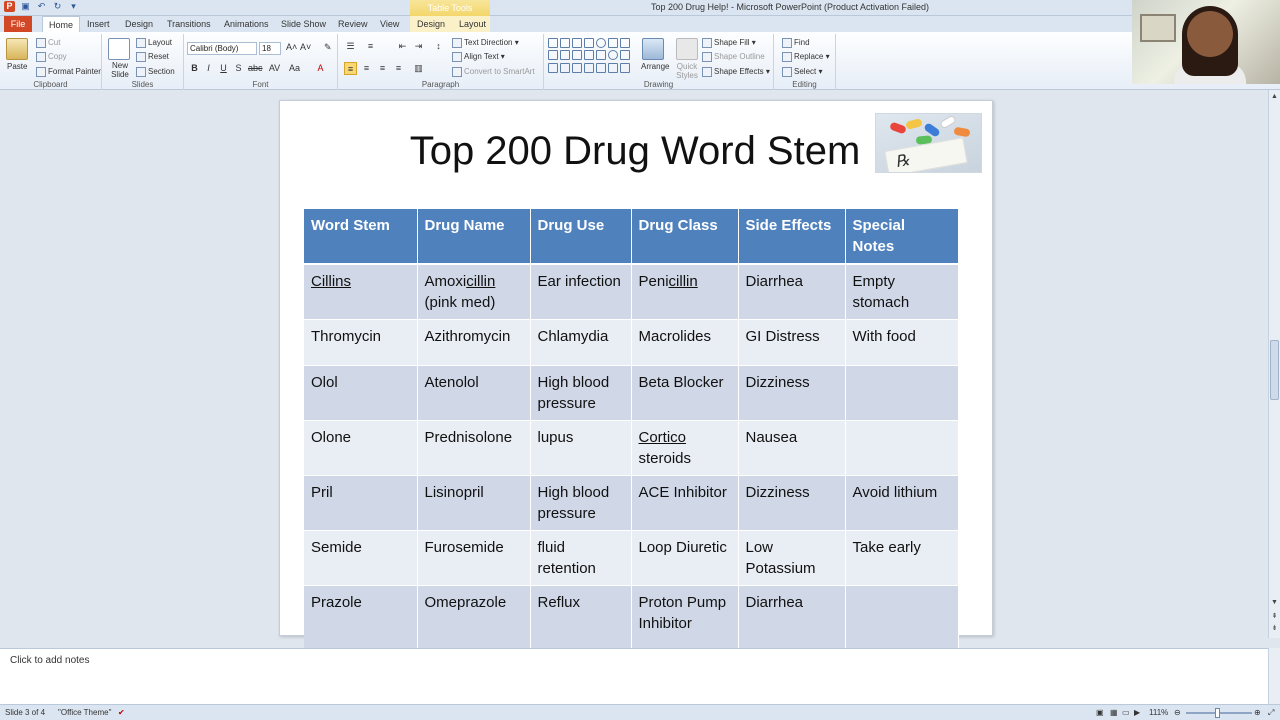  I want to click on arrange-button: Arrange, so click(655, 66).